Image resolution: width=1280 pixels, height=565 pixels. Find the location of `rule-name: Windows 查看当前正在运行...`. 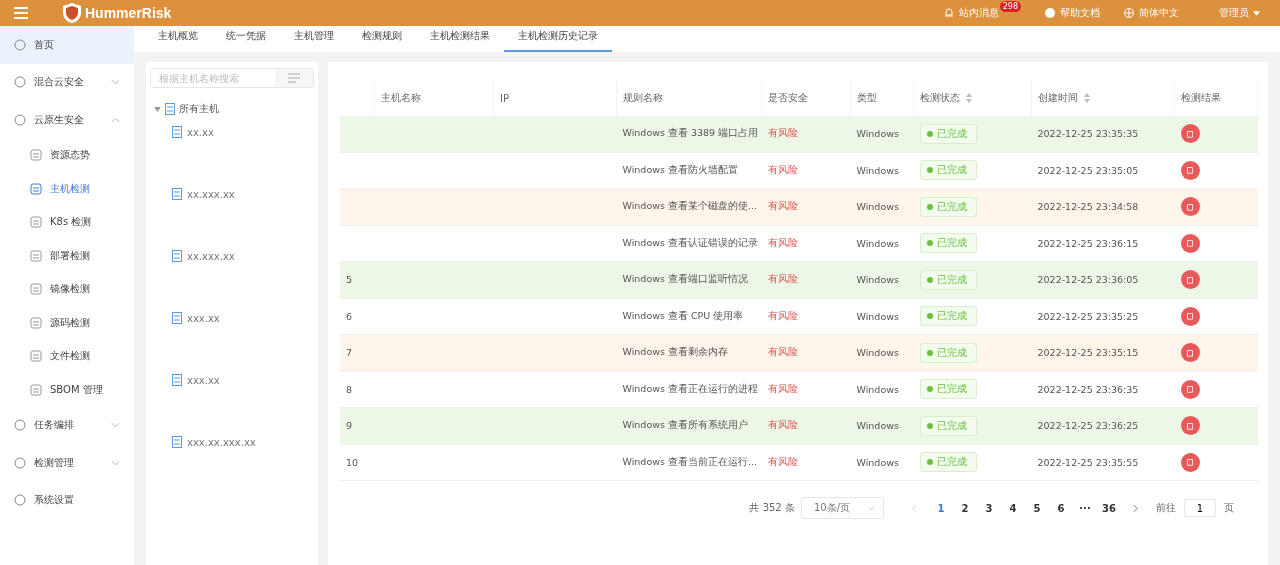

rule-name: Windows 查看当前正在运行... is located at coordinates (689, 461).